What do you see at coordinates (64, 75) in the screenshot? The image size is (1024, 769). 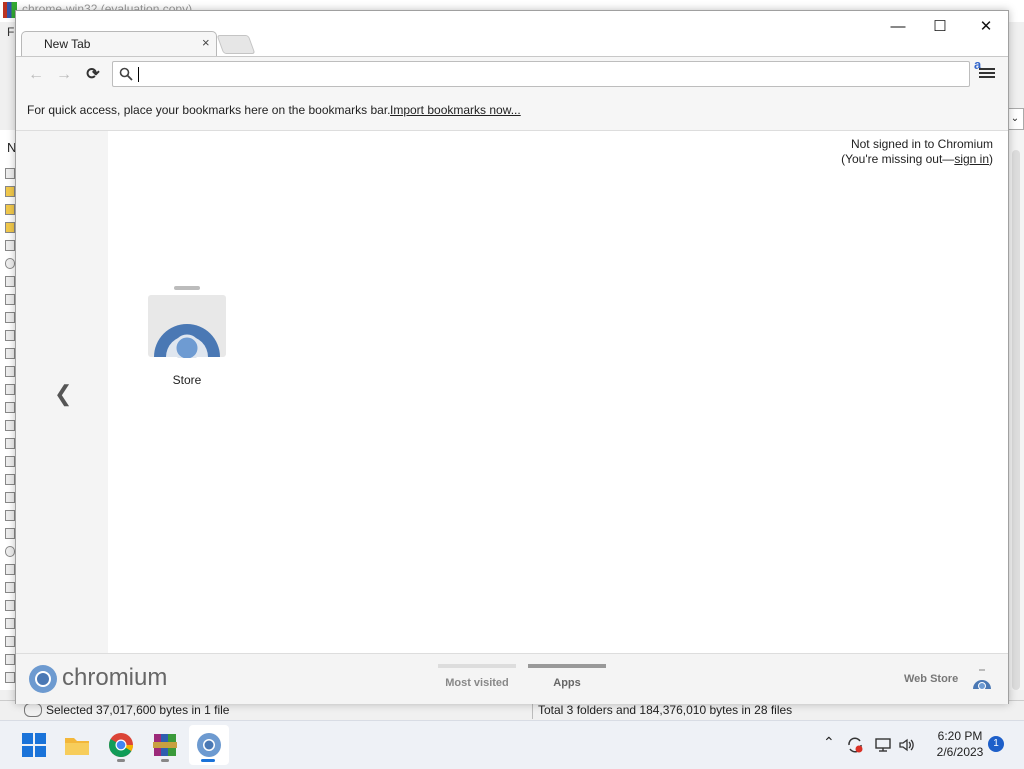 I see `forward-button: →` at bounding box center [64, 75].